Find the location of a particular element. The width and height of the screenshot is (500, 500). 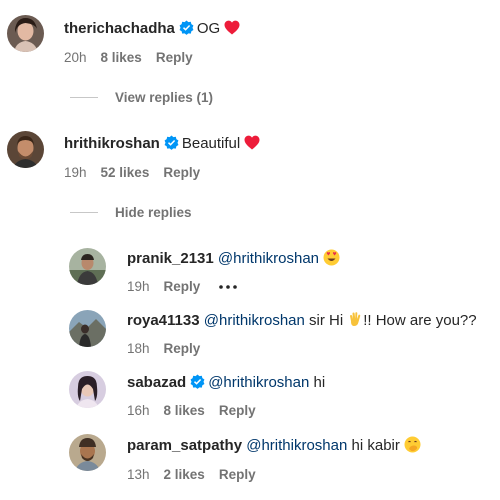

comment-line: hrithikroshan Beautiful is located at coordinates (162, 144).